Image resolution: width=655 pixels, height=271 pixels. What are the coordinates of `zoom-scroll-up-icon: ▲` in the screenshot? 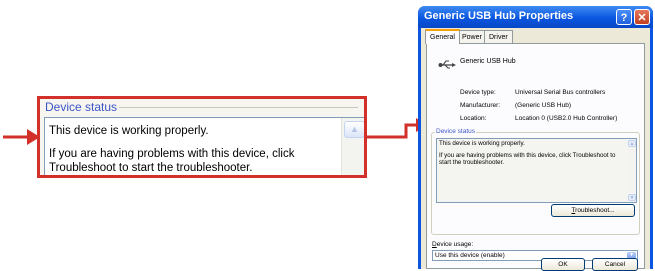 It's located at (354, 129).